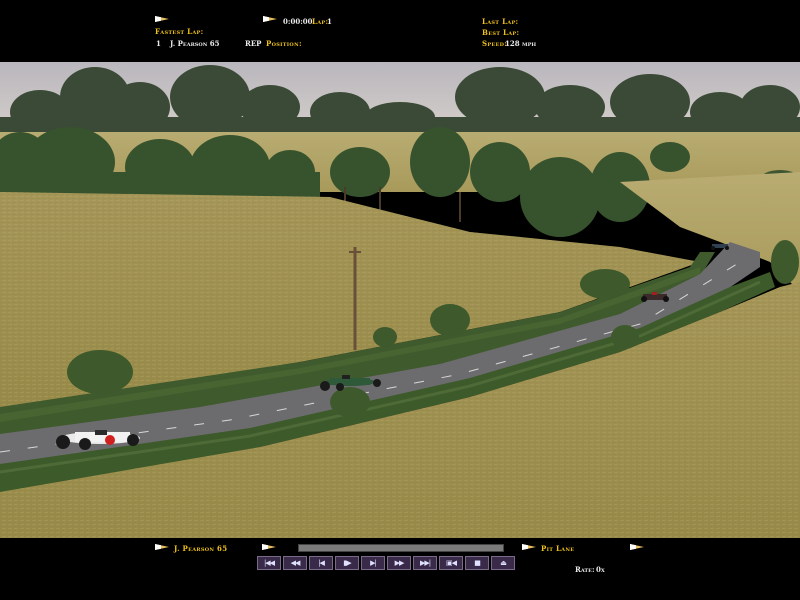  I want to click on camera-button: ▣◀, so click(451, 563).